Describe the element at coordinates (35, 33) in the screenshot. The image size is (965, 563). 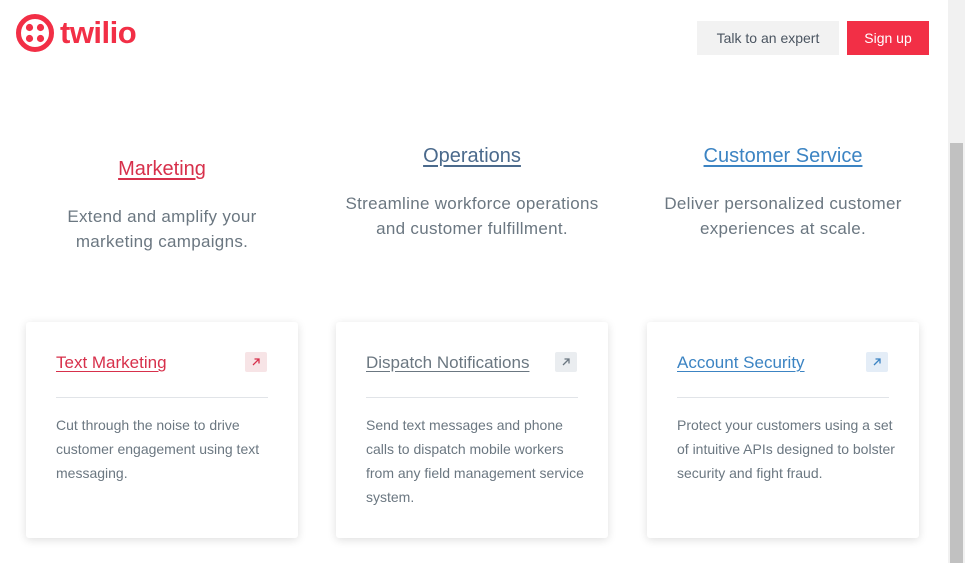
I see `twilio-logo-icon` at that location.